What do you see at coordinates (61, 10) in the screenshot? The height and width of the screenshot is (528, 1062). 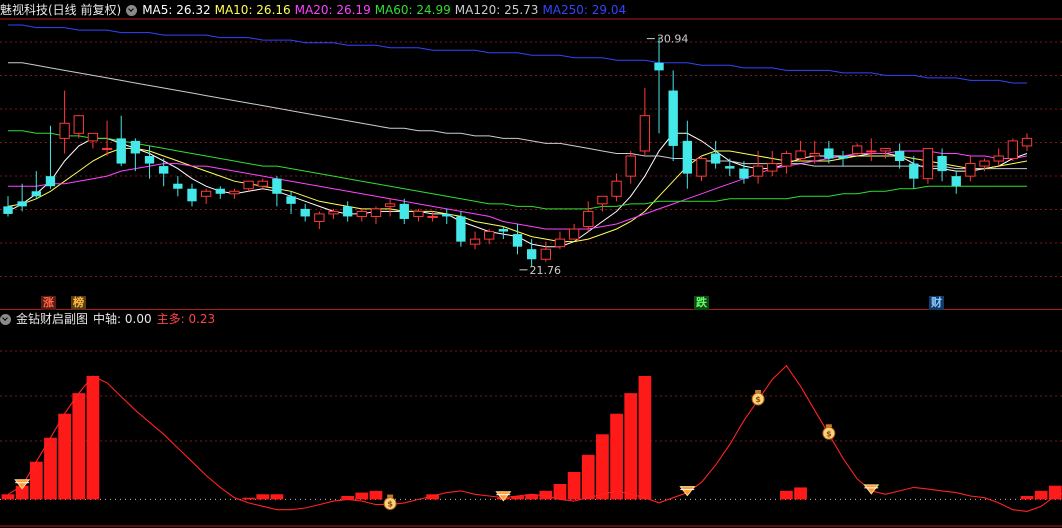 I see `main-panel-title: 魅视科技(日线 前复权)` at bounding box center [61, 10].